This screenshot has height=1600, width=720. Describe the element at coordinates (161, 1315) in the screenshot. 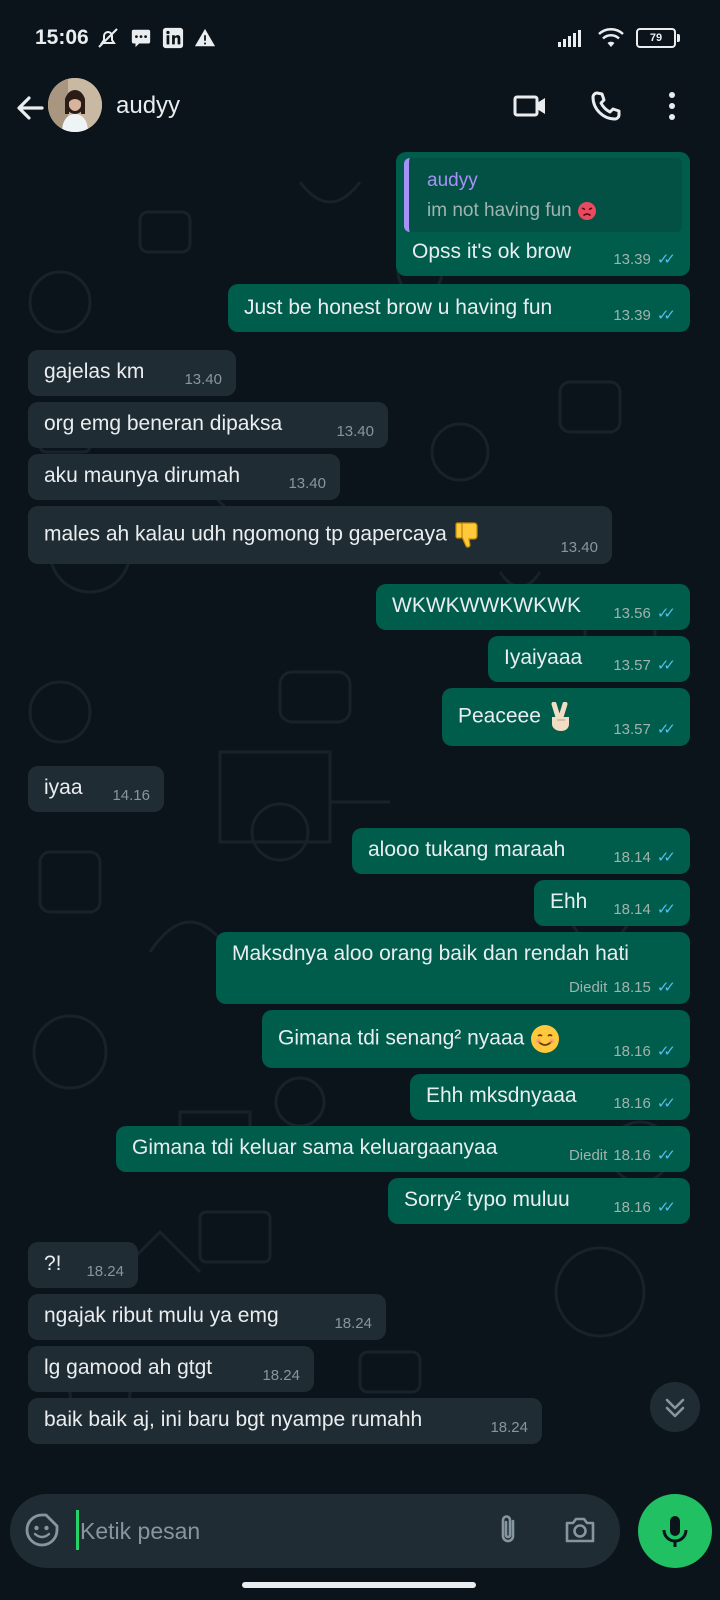

I see `message-text: ngajak ribut mulu ya emg` at that location.